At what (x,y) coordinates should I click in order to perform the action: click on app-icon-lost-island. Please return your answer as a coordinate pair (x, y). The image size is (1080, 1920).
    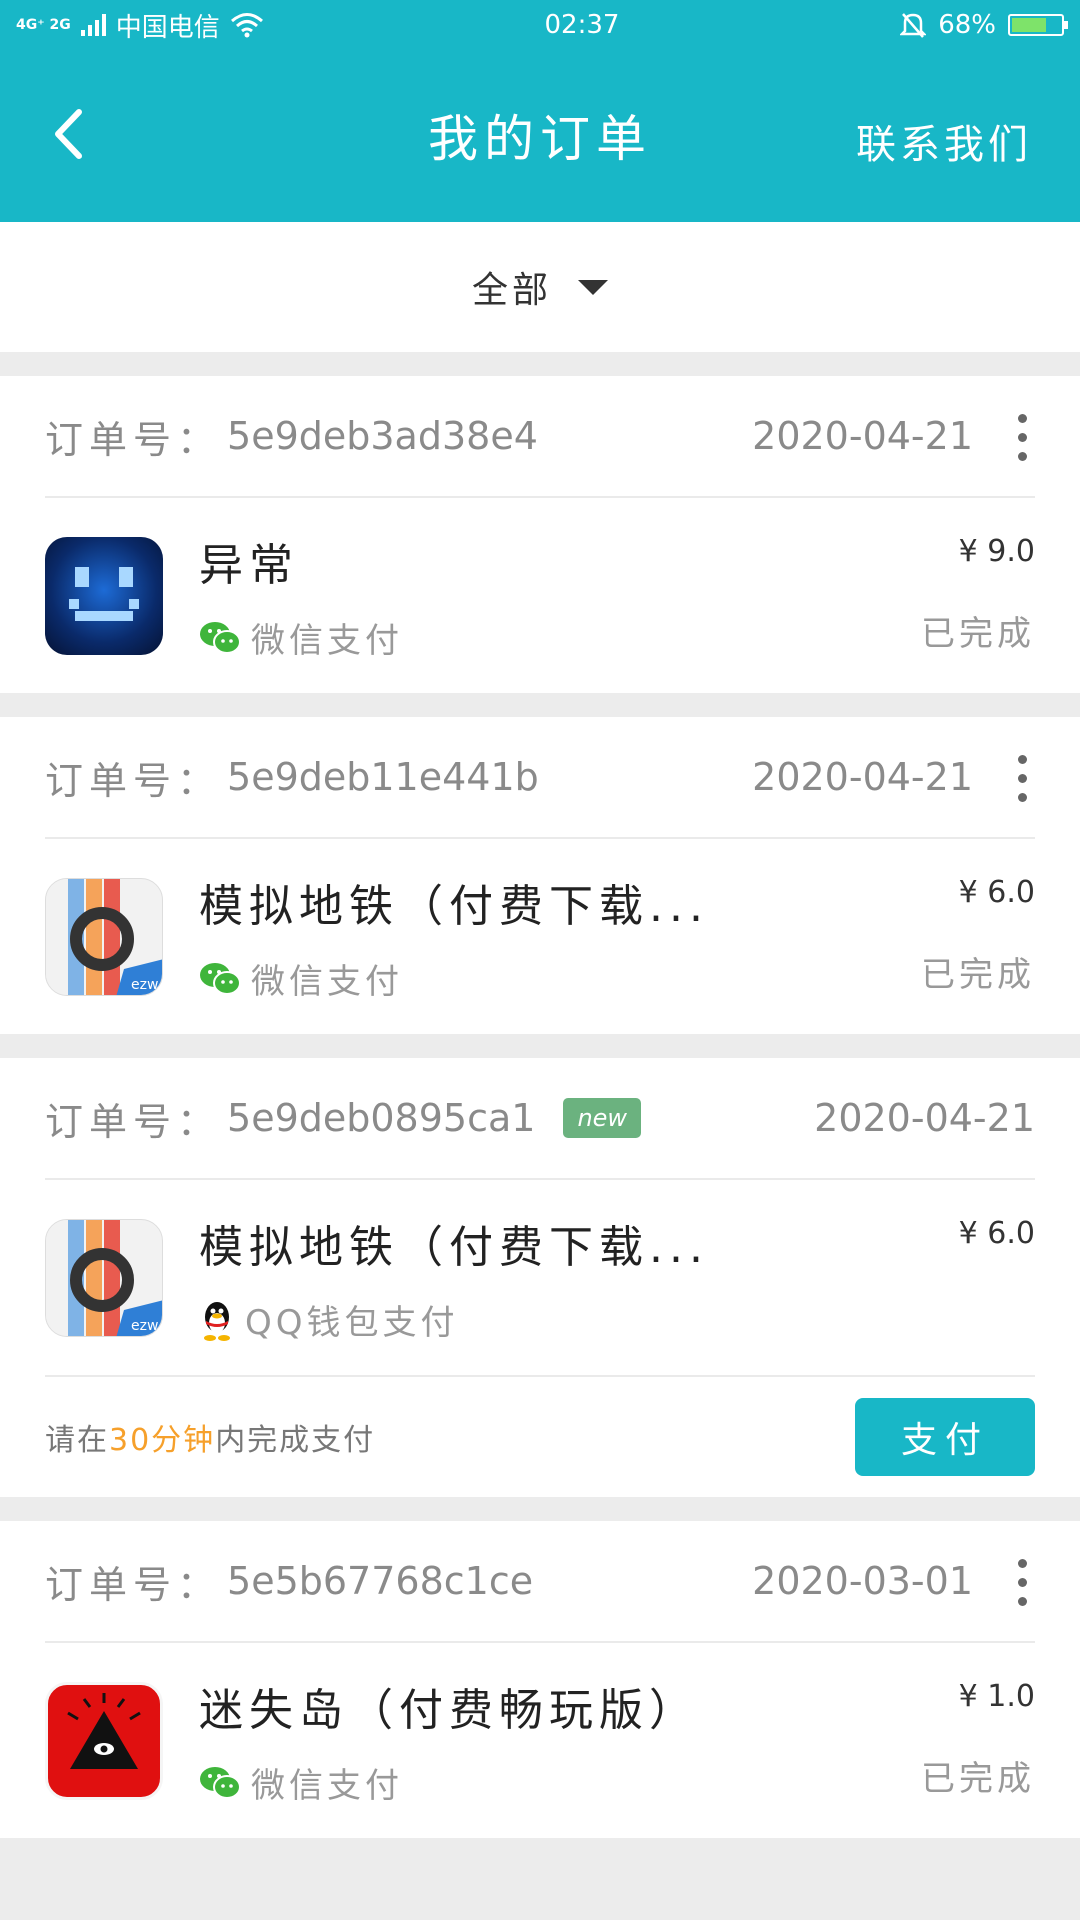
    Looking at the image, I should click on (104, 1740).